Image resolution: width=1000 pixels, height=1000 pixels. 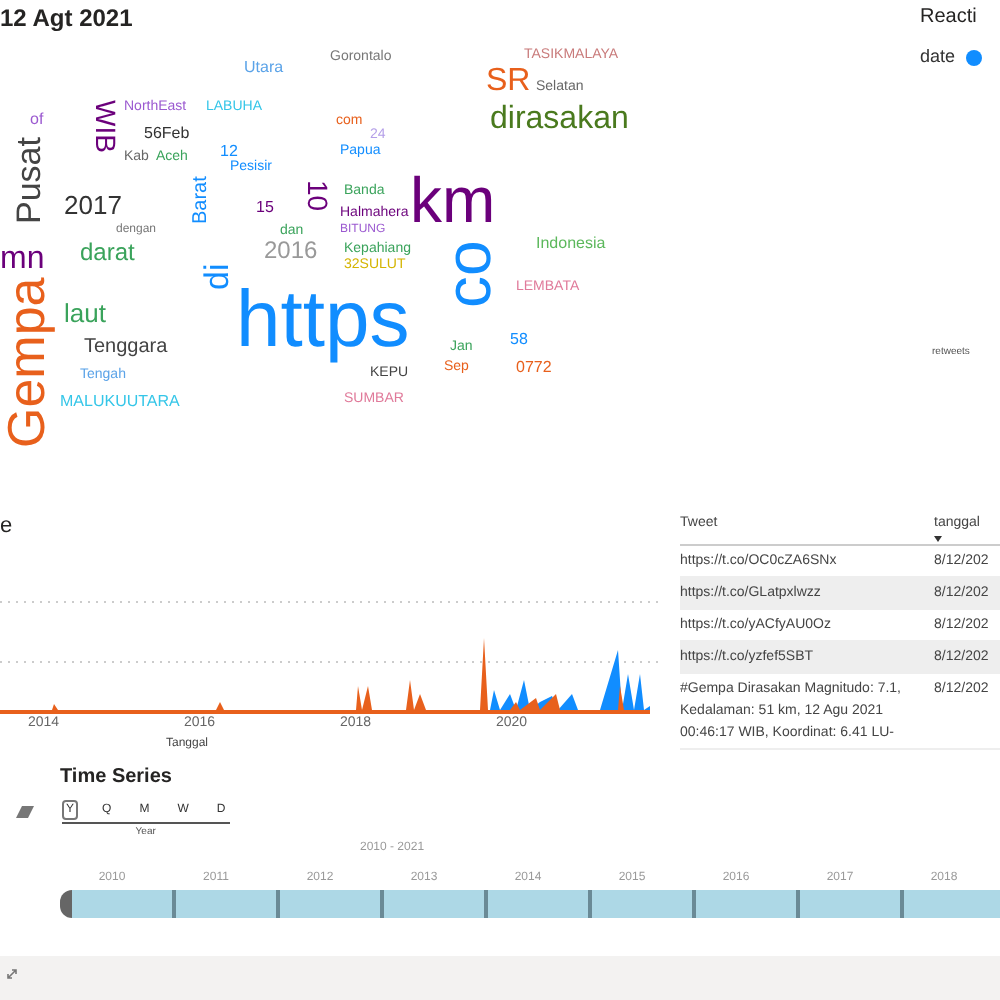 I want to click on word: Utara, so click(x=264, y=68).